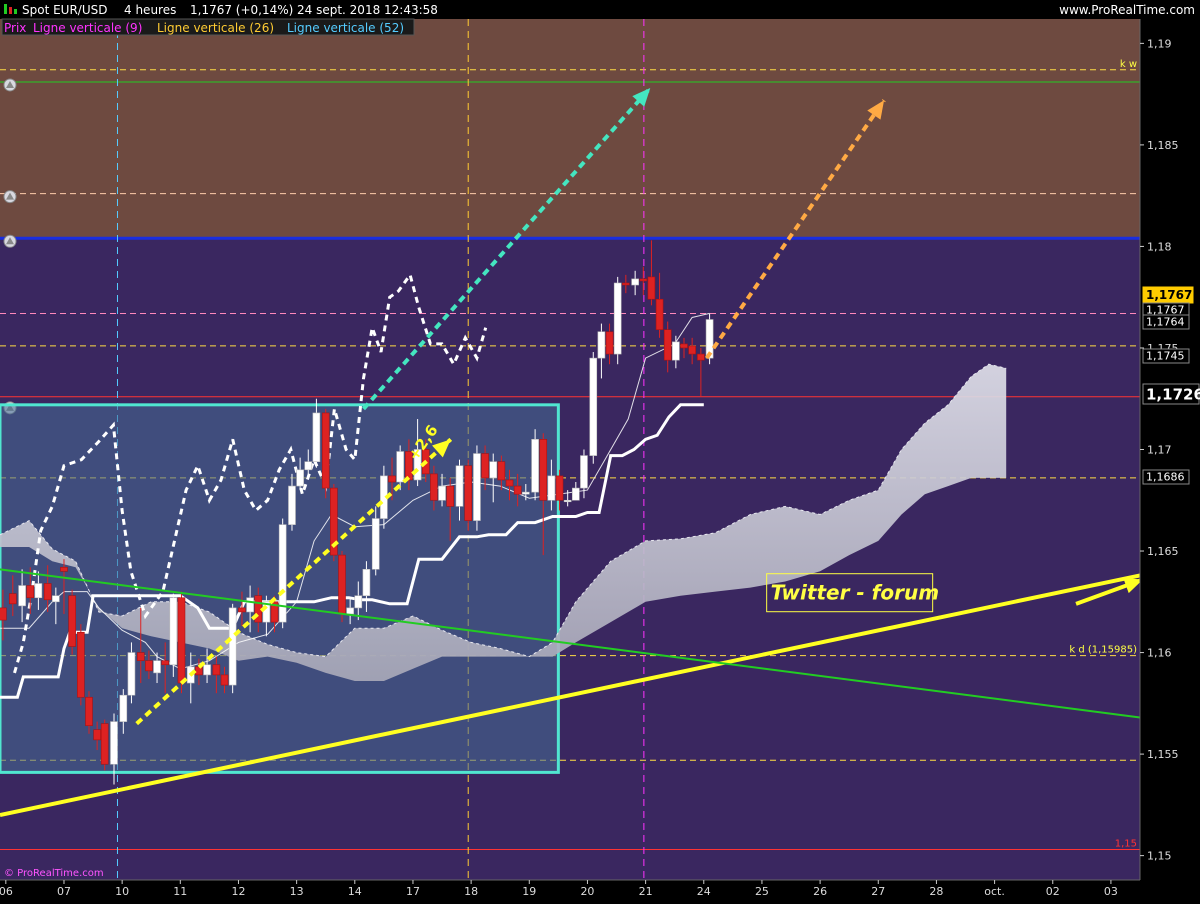 The height and width of the screenshot is (904, 1200). Describe the element at coordinates (1163, 754) in the screenshot. I see `y-tick-label-7: 1,155` at that location.